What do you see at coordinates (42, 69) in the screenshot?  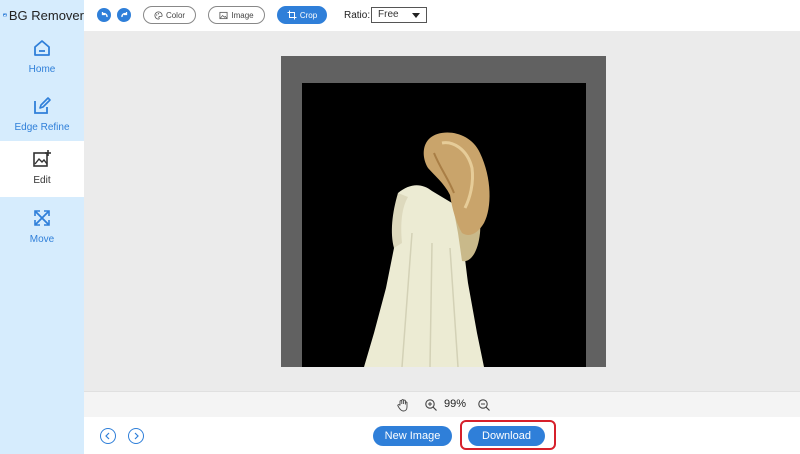 I see `sidebar-item-label: Home` at bounding box center [42, 69].